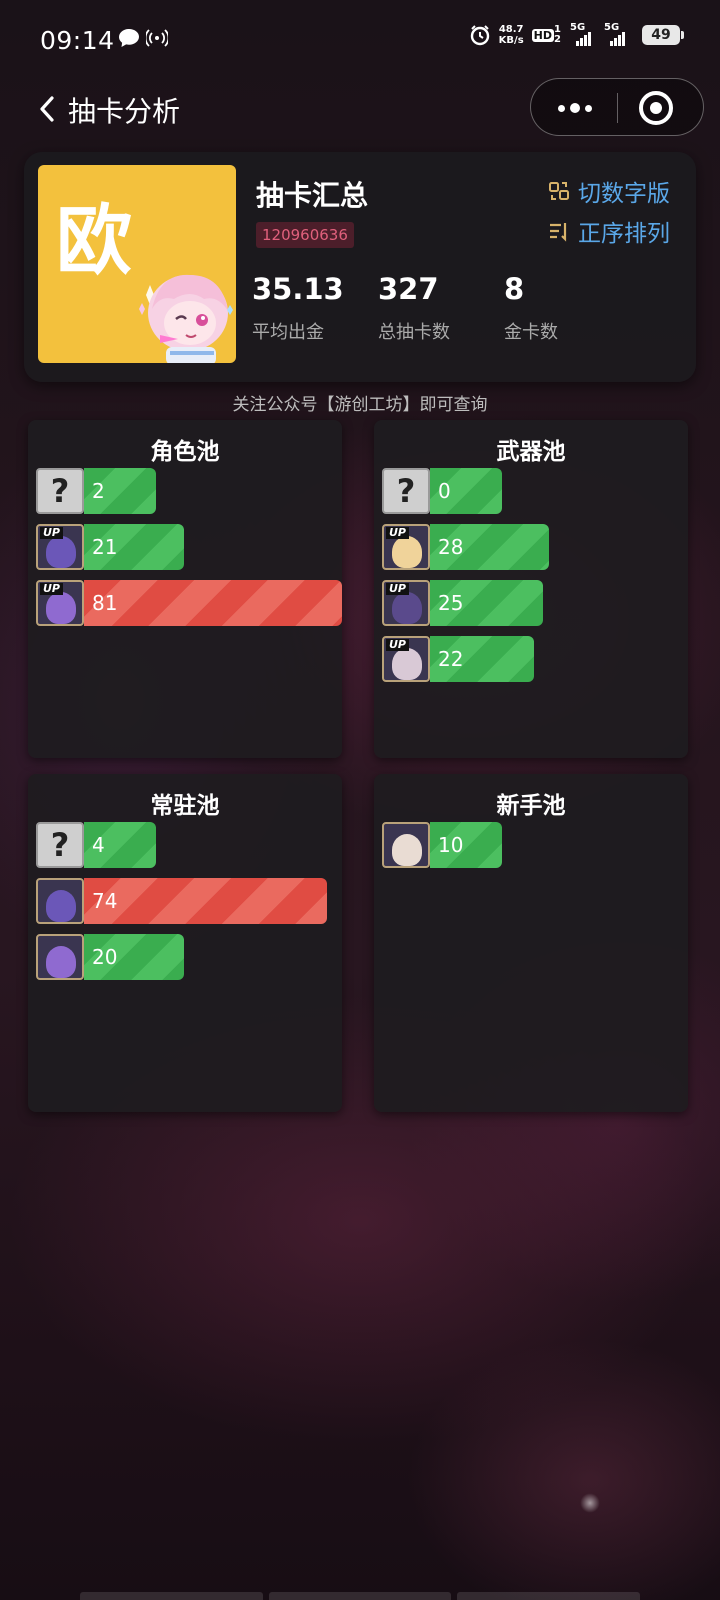  Describe the element at coordinates (186, 318) in the screenshot. I see `chibi-character-image` at that location.